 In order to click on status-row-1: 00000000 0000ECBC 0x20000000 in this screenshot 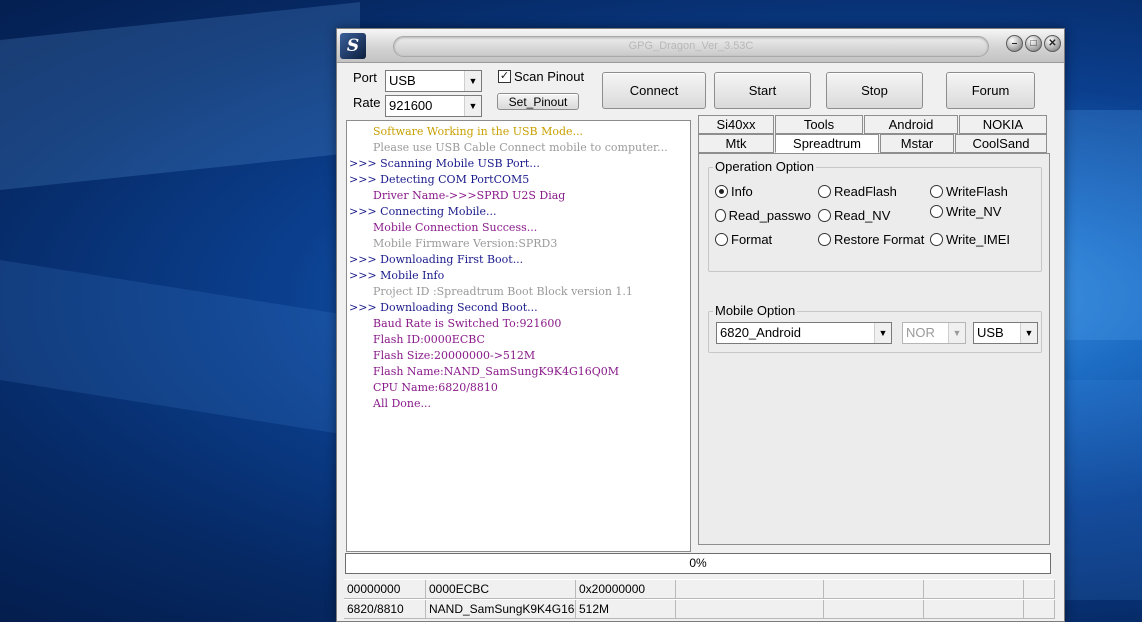, I will do `click(699, 589)`.